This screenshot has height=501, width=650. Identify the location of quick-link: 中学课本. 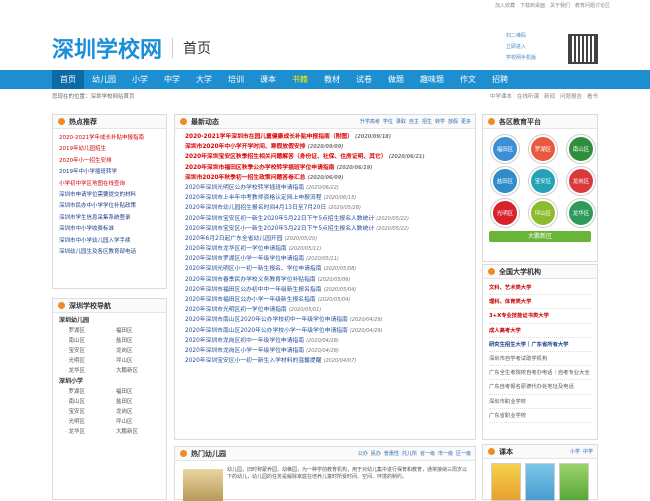
(501, 98).